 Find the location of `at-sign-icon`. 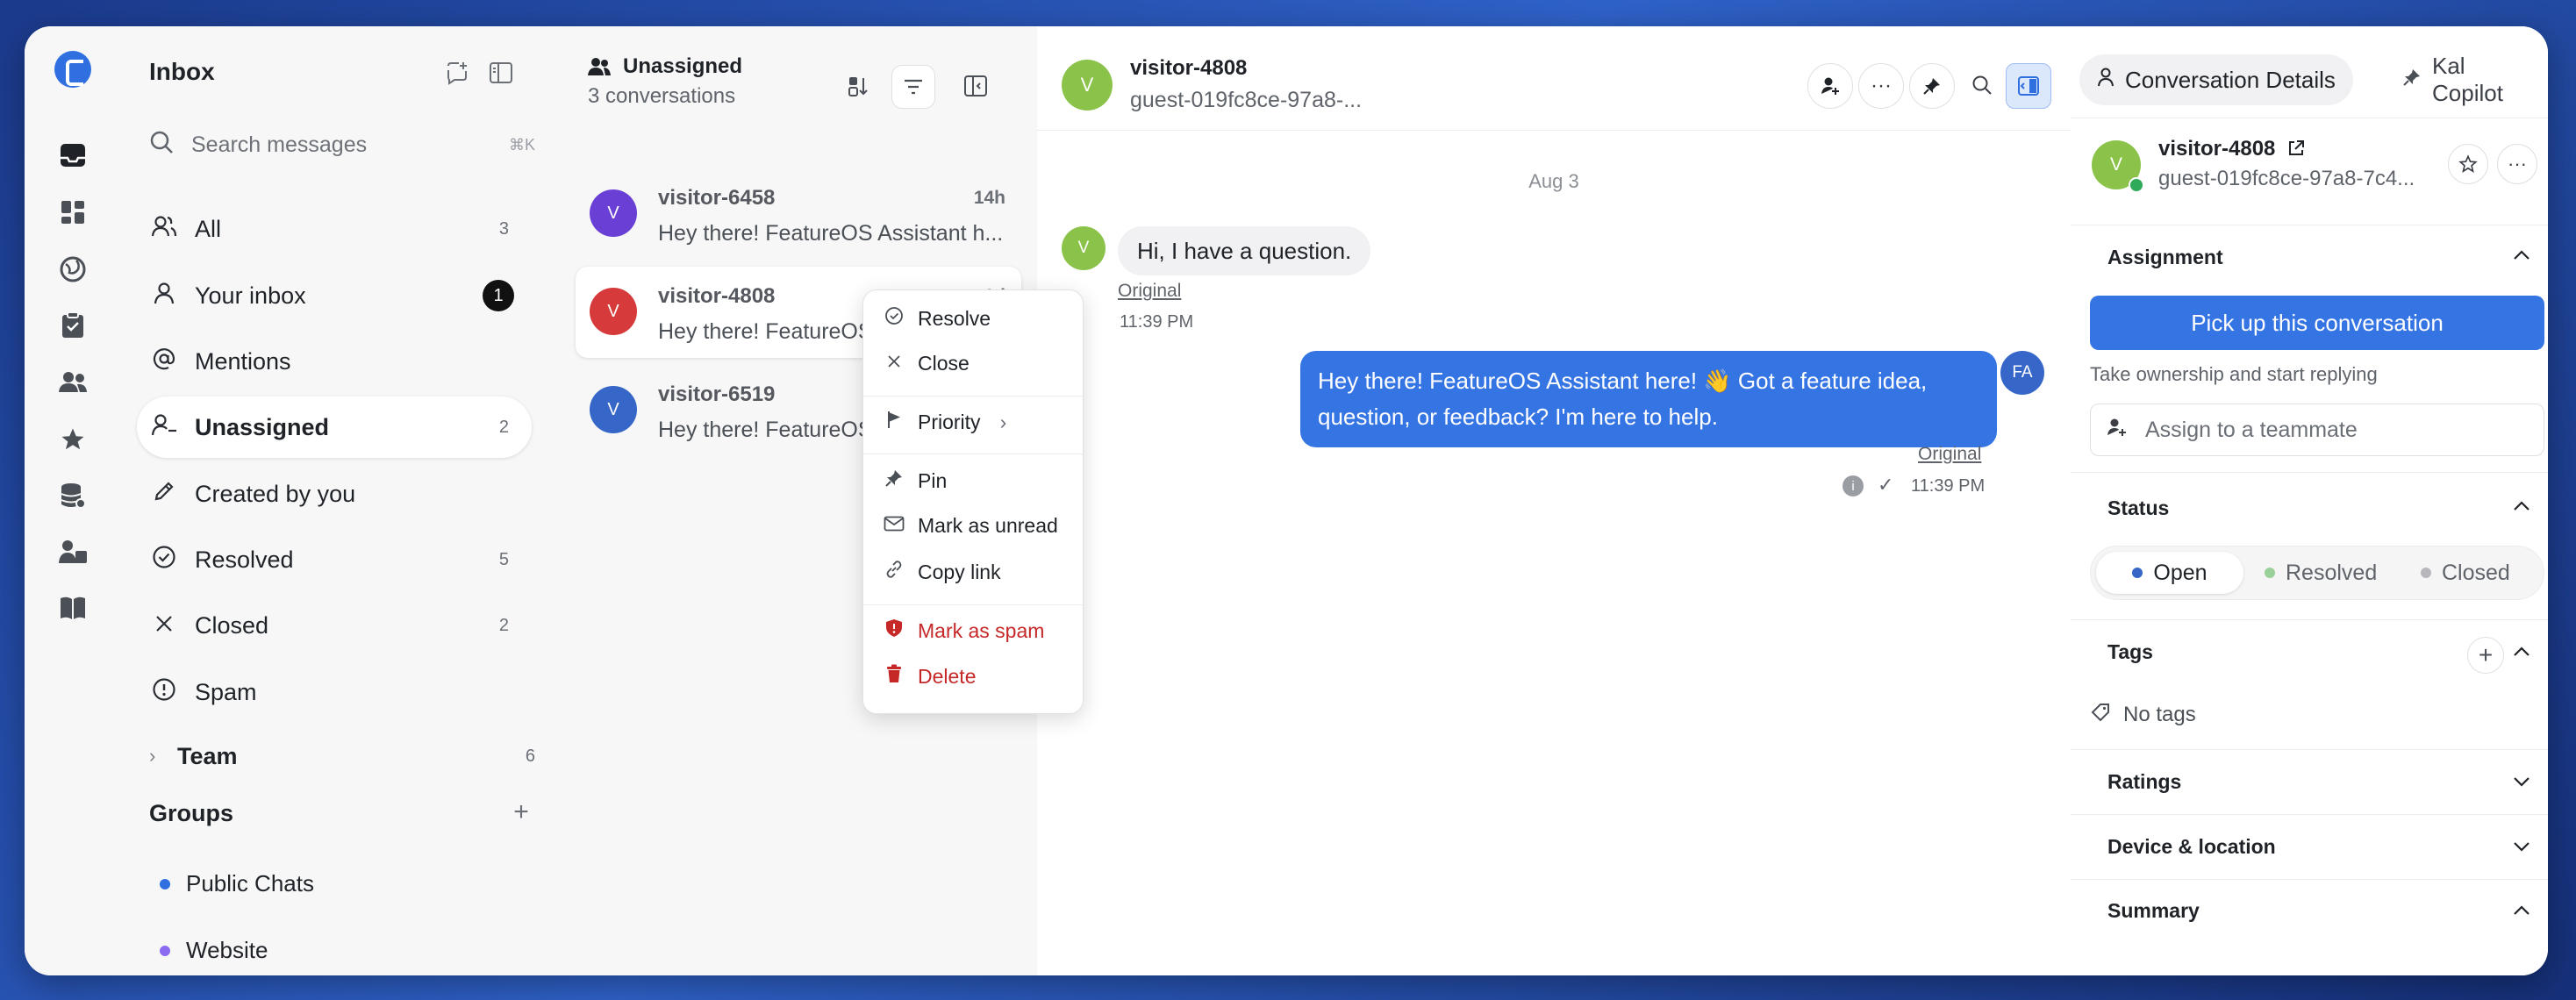

at-sign-icon is located at coordinates (164, 361).